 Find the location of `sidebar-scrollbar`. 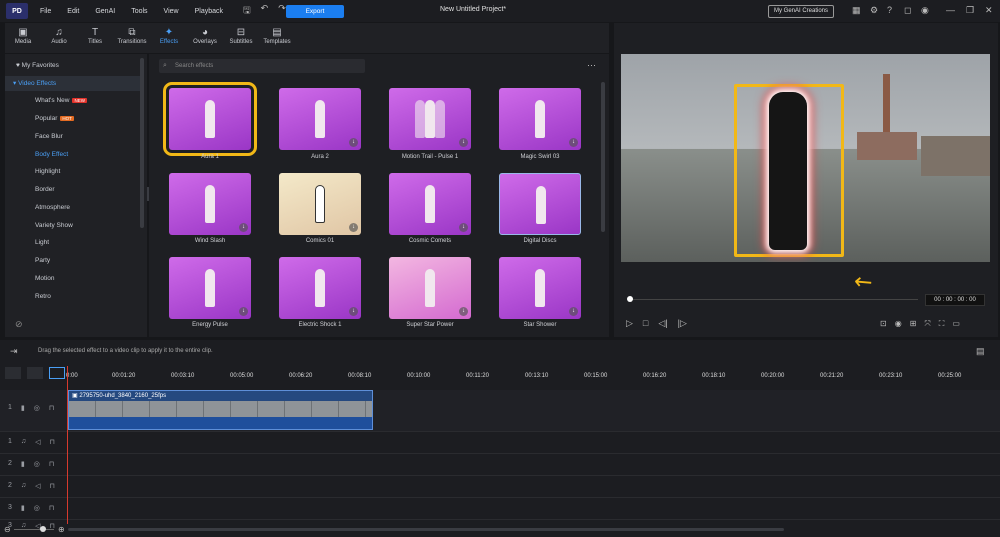

sidebar-scrollbar is located at coordinates (142, 143).